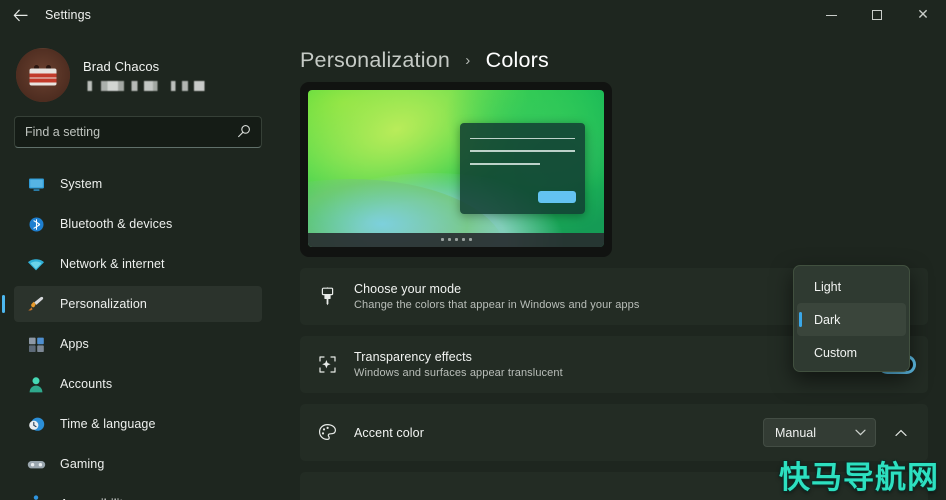 The height and width of the screenshot is (500, 946). Describe the element at coordinates (138, 344) in the screenshot. I see `sidebar-item-apps: Apps` at that location.